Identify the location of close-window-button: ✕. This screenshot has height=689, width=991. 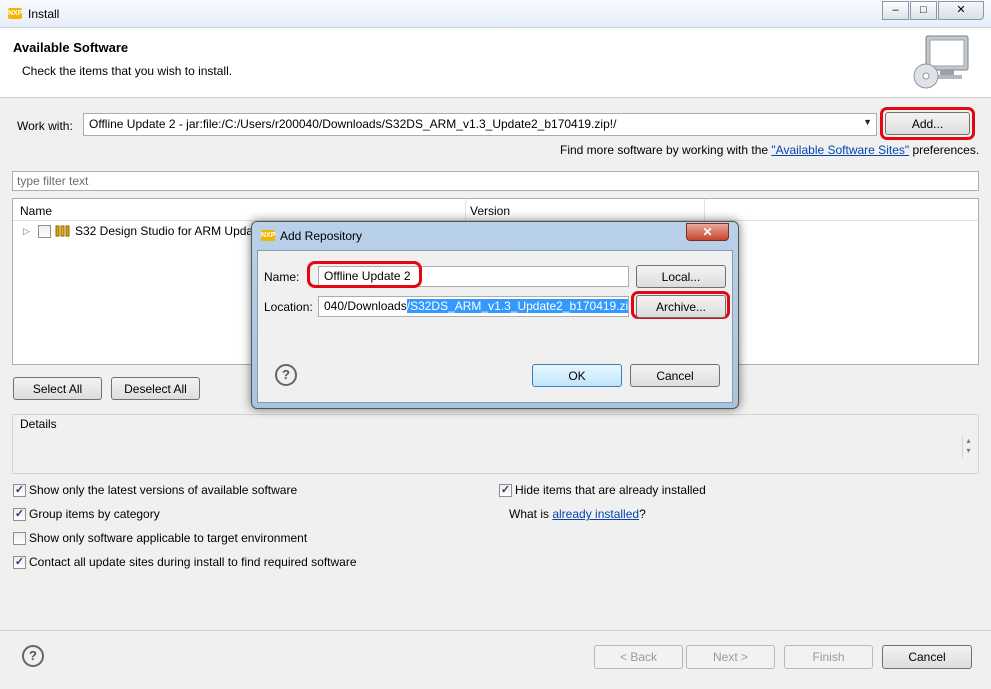
(961, 10).